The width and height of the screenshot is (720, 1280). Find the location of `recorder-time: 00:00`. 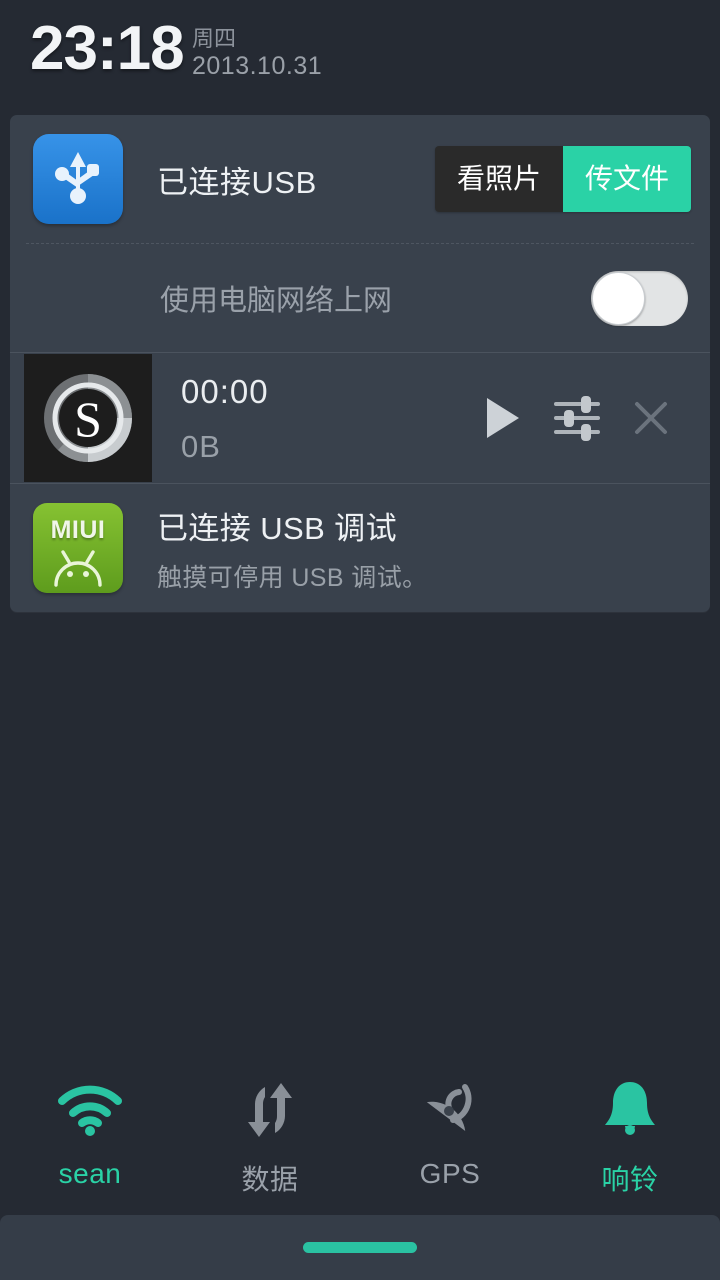

recorder-time: 00:00 is located at coordinates (225, 391).